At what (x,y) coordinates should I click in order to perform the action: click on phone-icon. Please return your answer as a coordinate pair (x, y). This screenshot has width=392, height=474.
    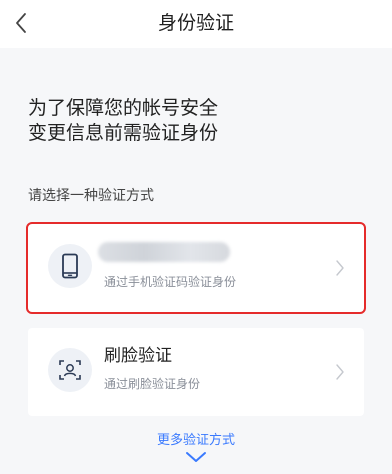
    Looking at the image, I should click on (70, 266).